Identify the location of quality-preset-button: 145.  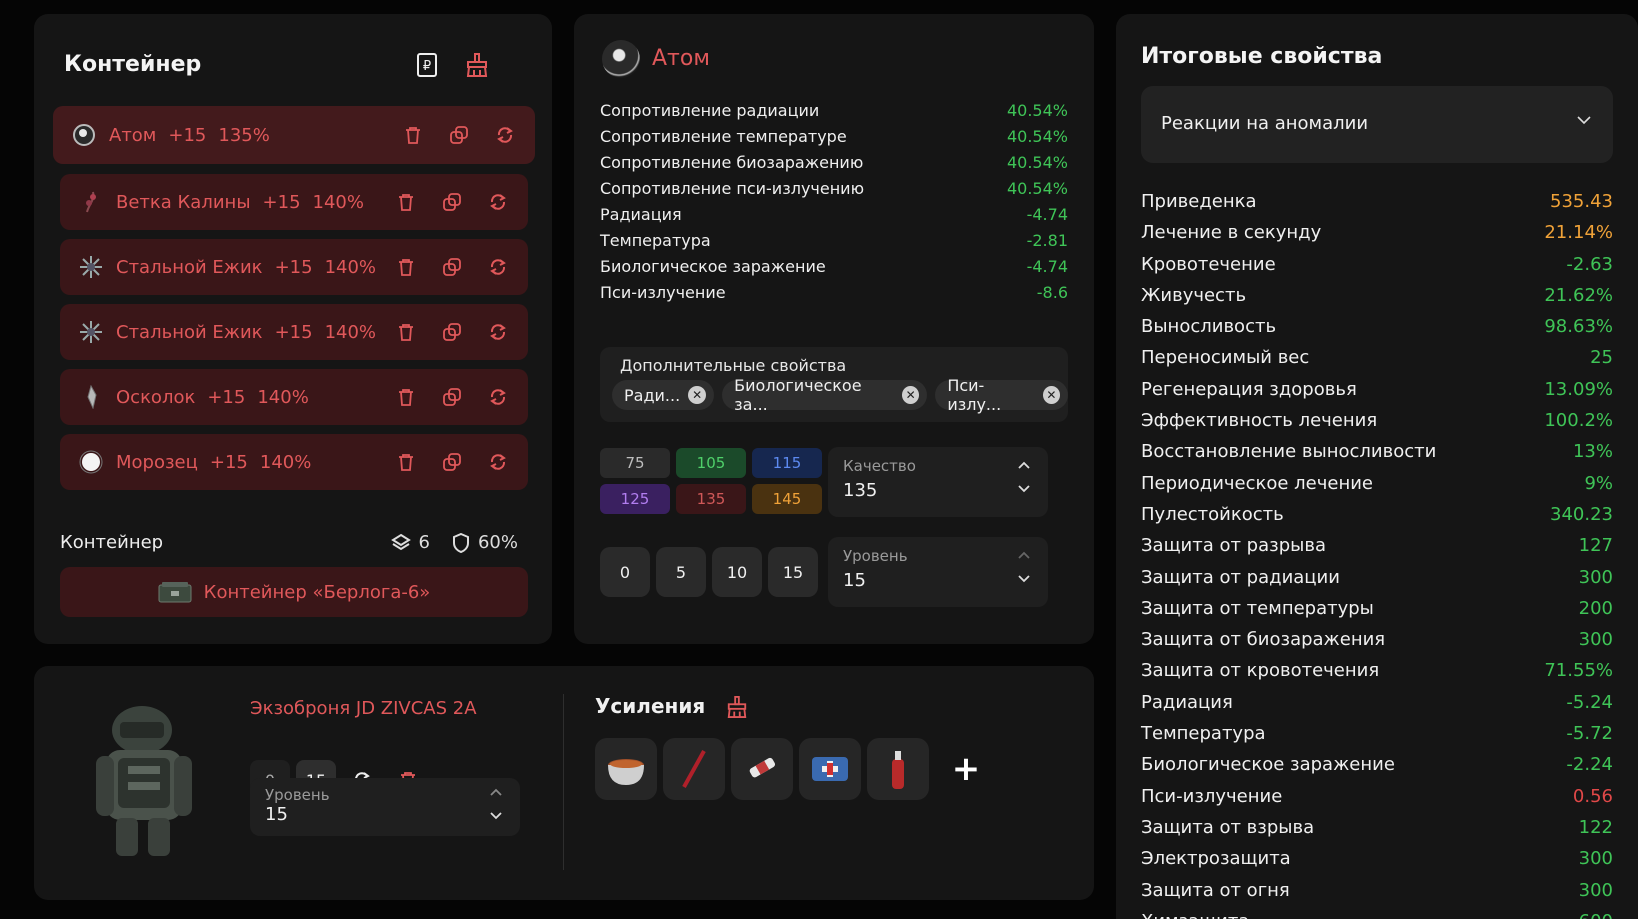
(787, 499).